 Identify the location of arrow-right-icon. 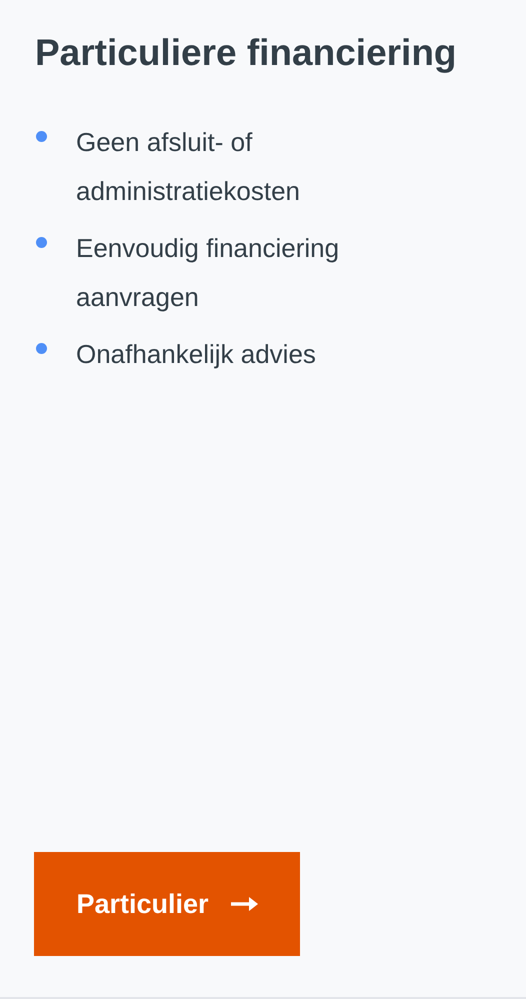
(244, 904).